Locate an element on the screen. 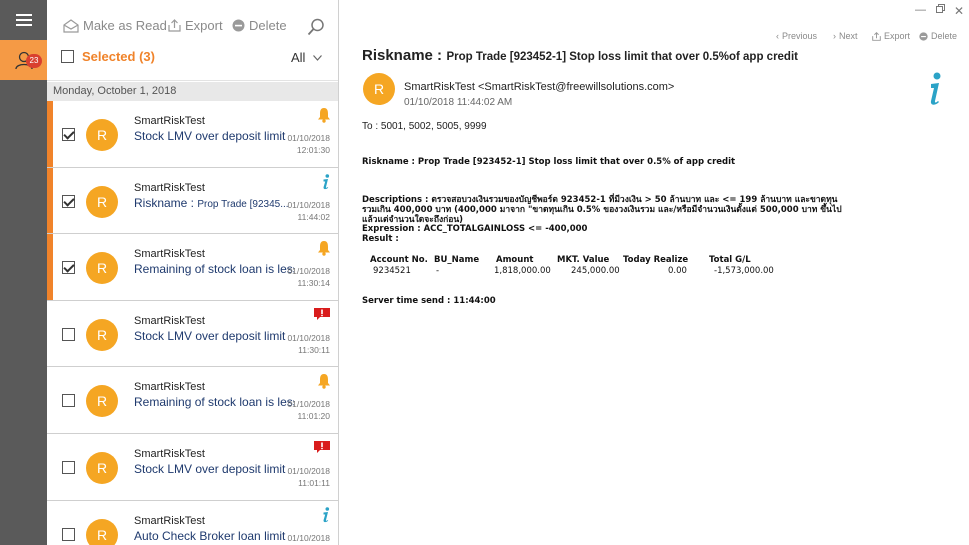 The image size is (969, 545). server-time: Server time send : 11:44:00 is located at coordinates (429, 301).